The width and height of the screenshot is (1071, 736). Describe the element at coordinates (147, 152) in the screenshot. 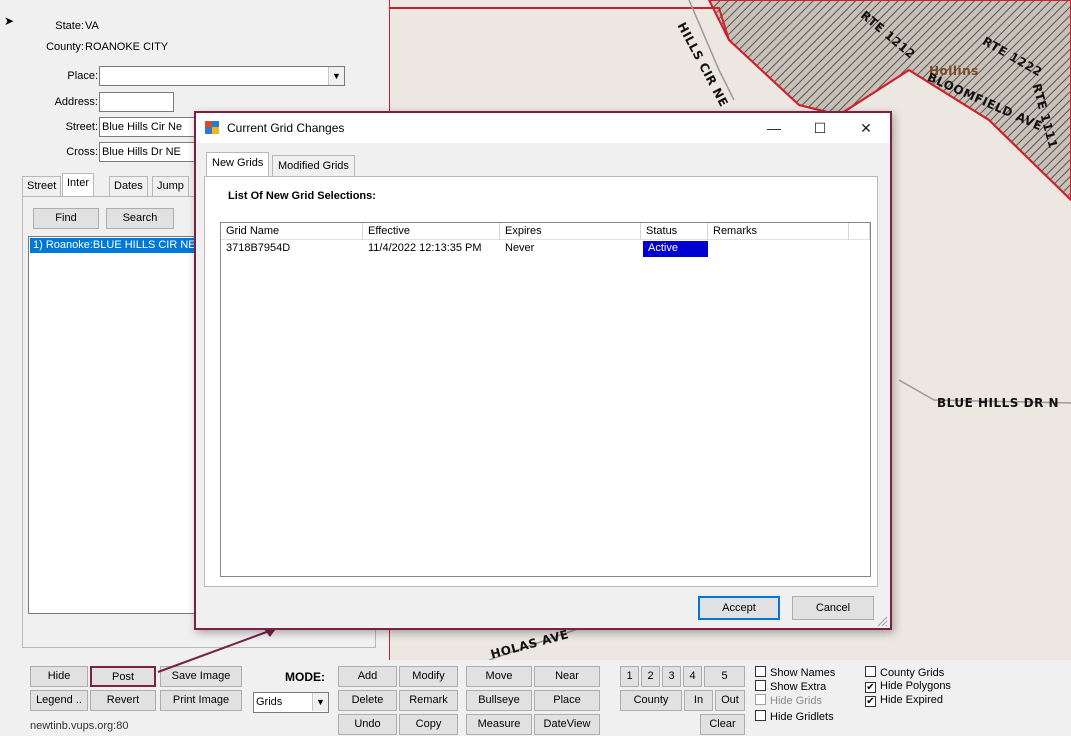

I see `cross-input: Blue Hills Dr NE` at that location.